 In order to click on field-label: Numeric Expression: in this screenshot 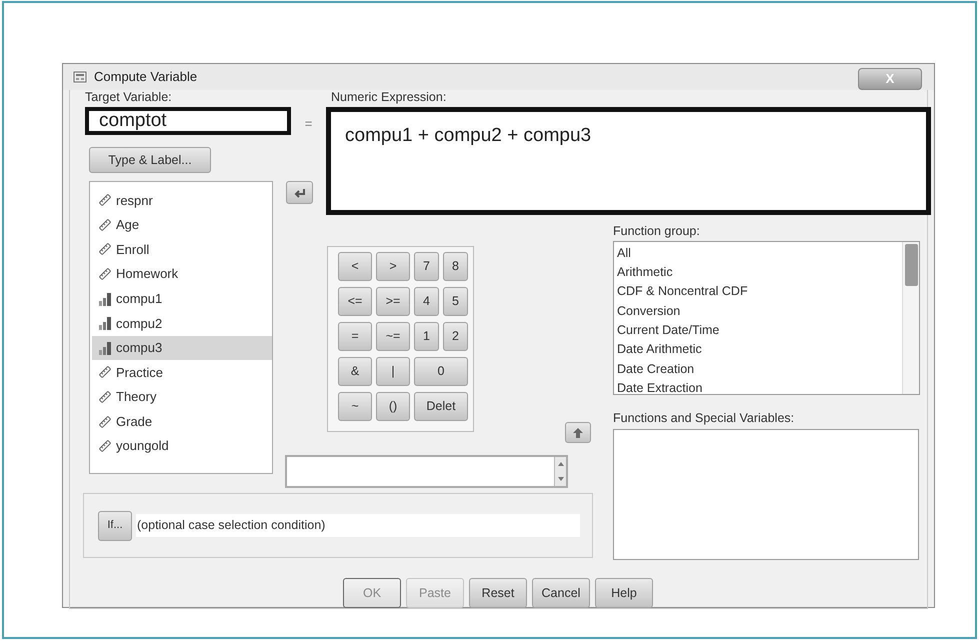, I will do `click(389, 97)`.